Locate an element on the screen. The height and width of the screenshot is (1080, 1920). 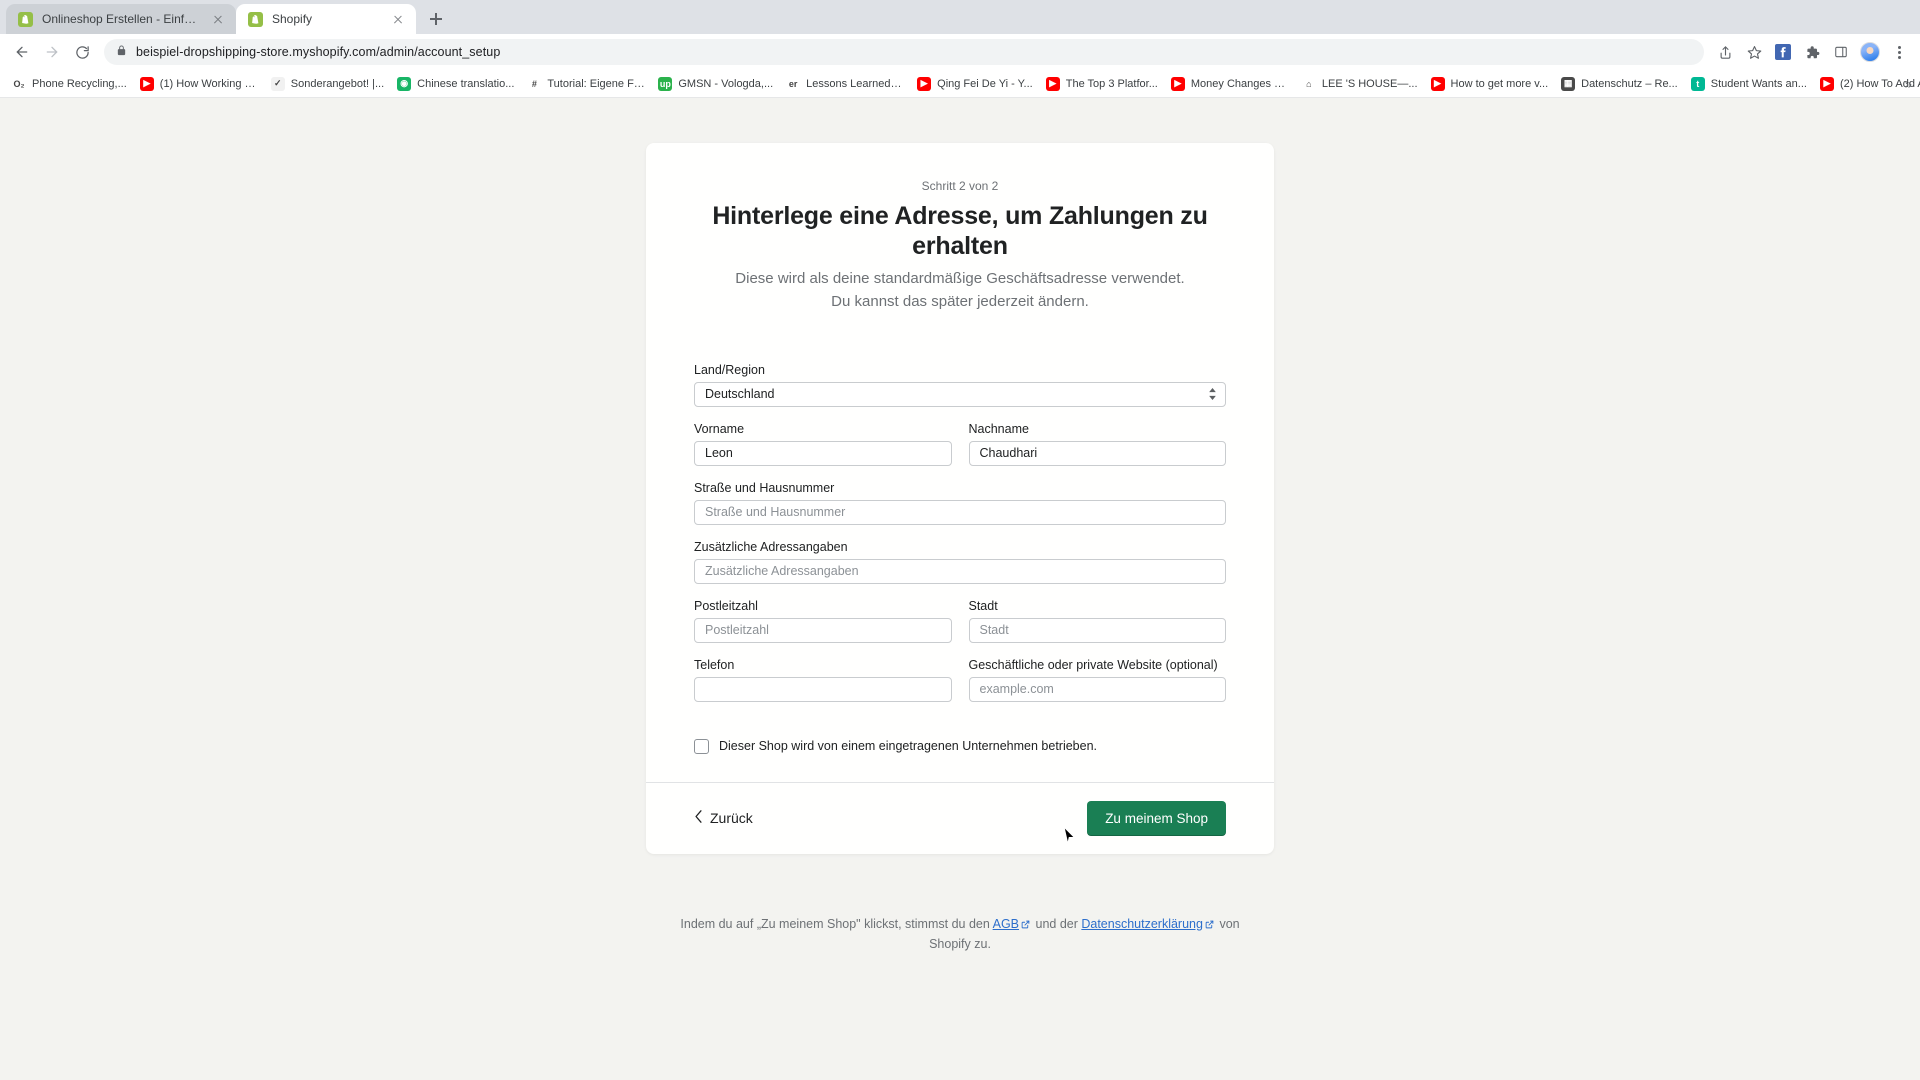
chevron-updown-icon is located at coordinates (1212, 394).